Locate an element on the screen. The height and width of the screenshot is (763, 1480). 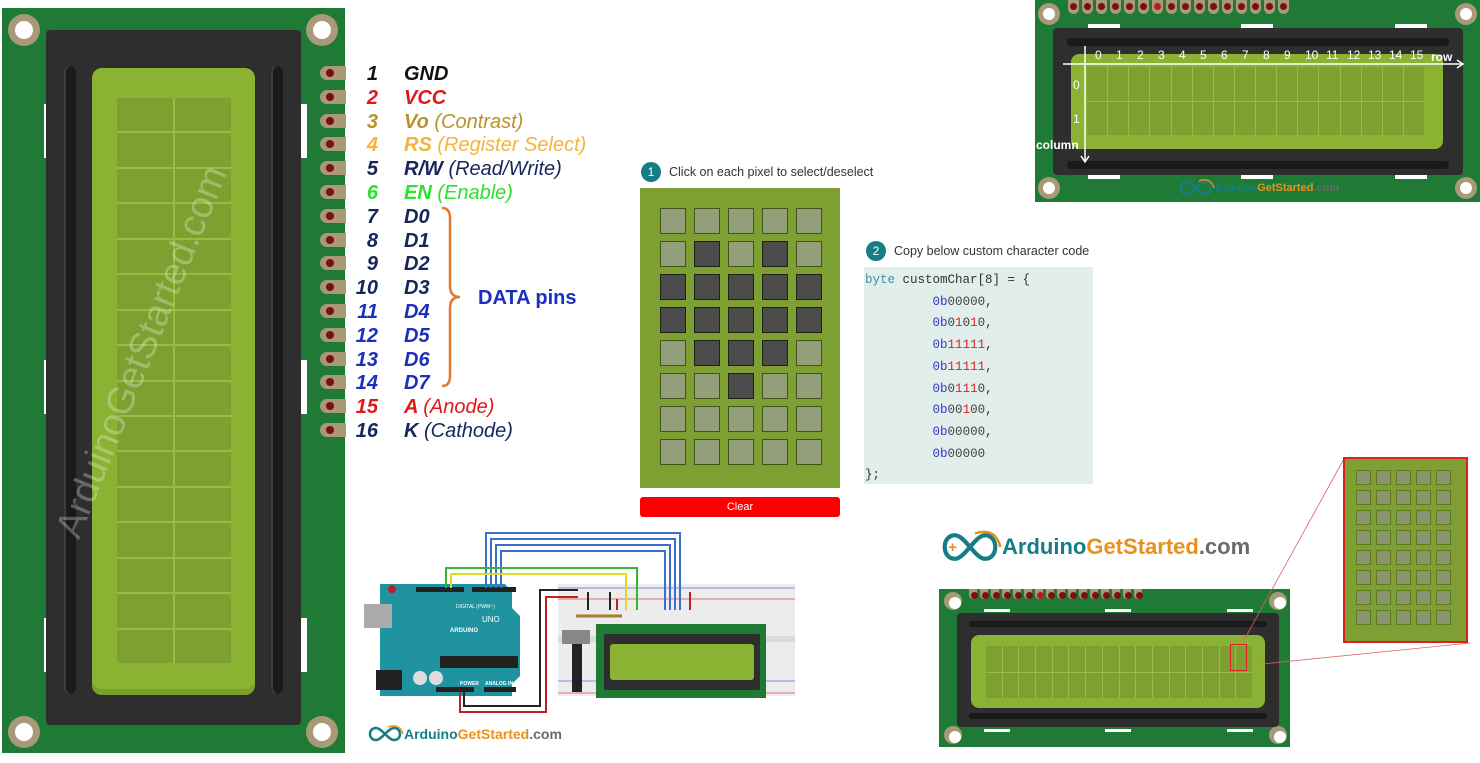
pin-description: (Anode) is located at coordinates (459, 407).